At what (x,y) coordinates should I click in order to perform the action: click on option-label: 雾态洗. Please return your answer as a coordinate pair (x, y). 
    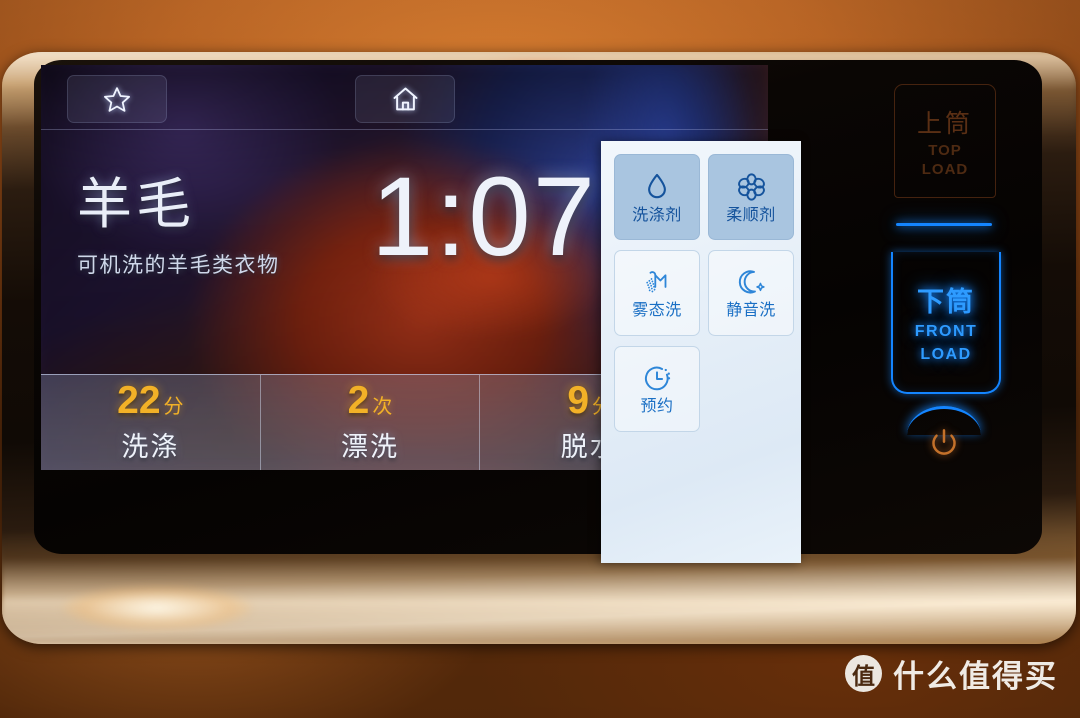
    Looking at the image, I should click on (657, 310).